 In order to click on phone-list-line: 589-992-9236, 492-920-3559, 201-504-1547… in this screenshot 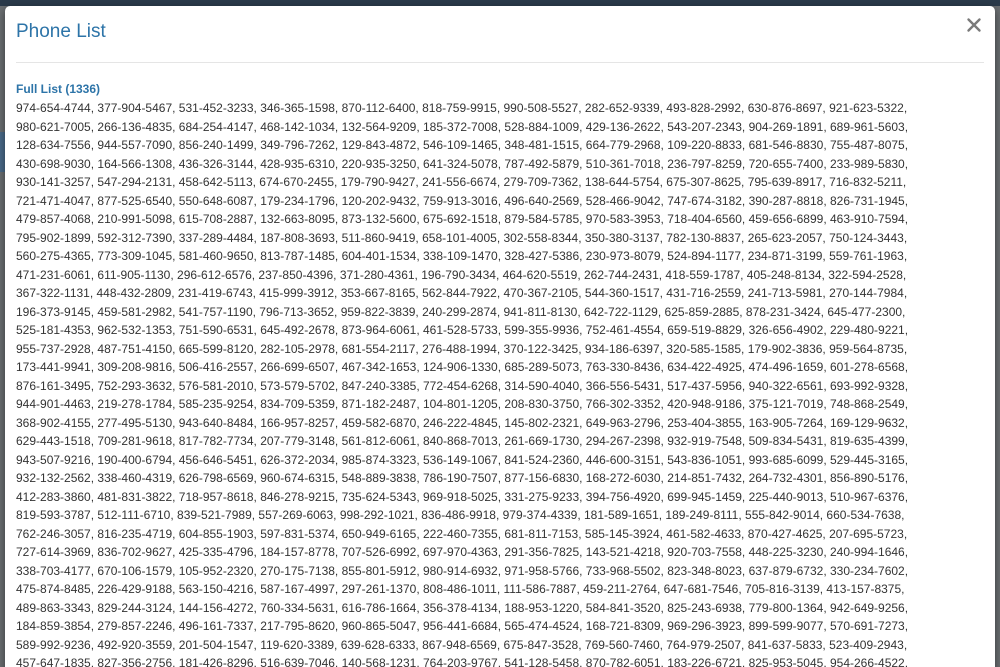, I will do `click(462, 644)`.